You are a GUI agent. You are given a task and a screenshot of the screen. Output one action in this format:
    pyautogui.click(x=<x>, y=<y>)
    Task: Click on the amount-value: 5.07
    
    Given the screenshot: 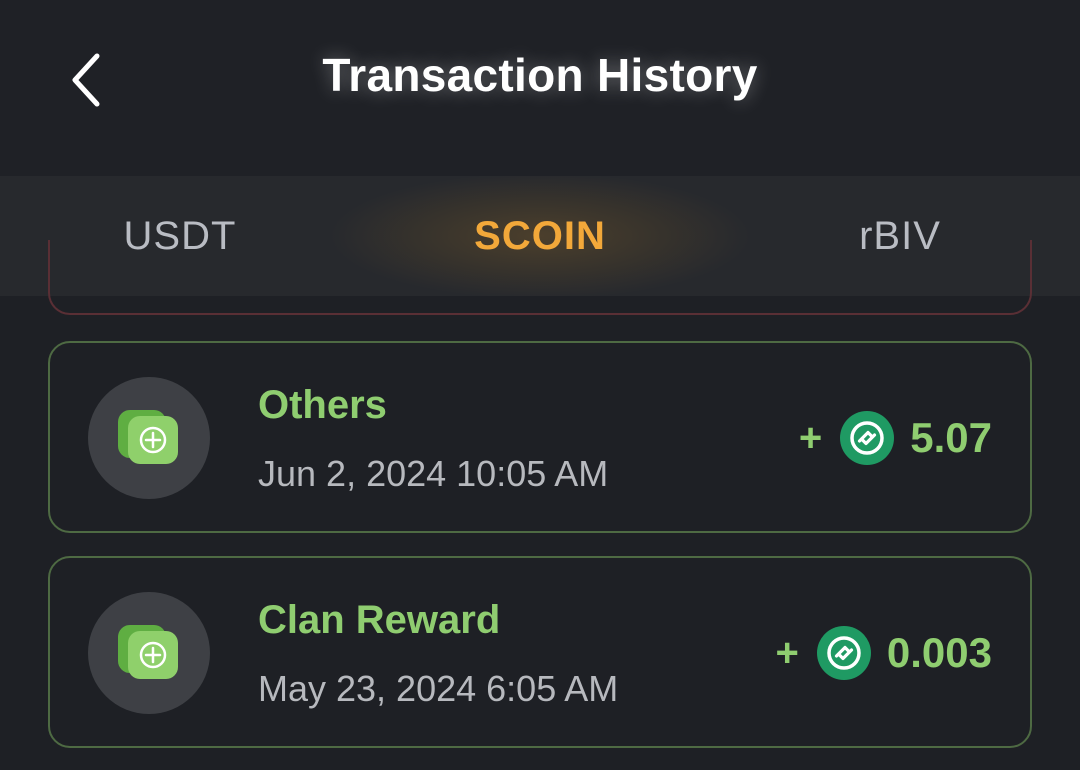 What is the action you would take?
    pyautogui.click(x=951, y=437)
    